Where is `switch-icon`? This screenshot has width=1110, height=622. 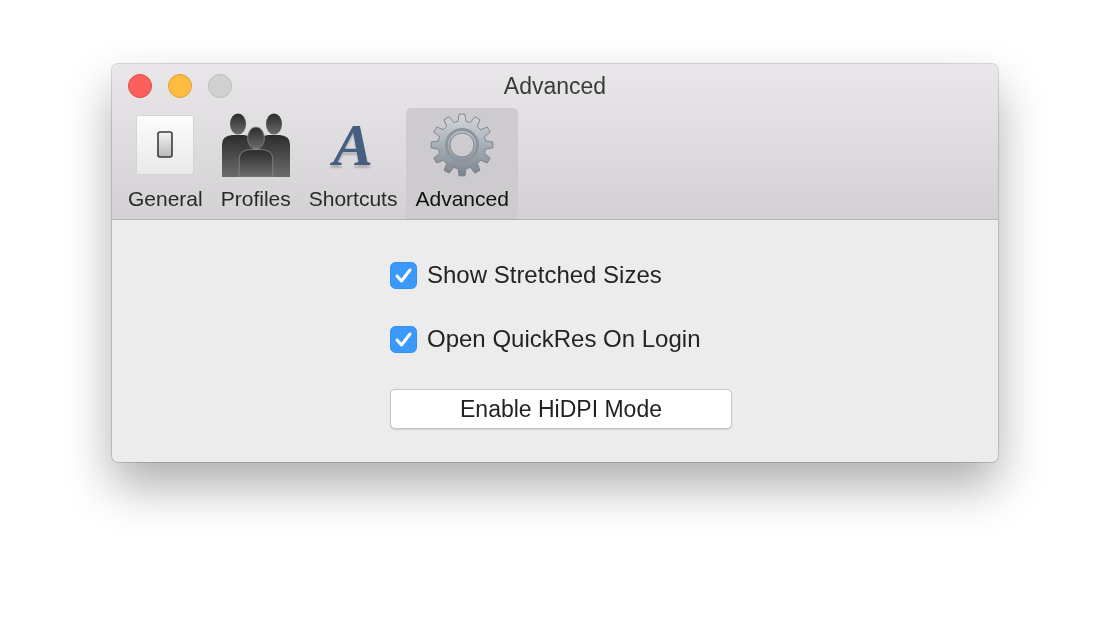 switch-icon is located at coordinates (165, 145).